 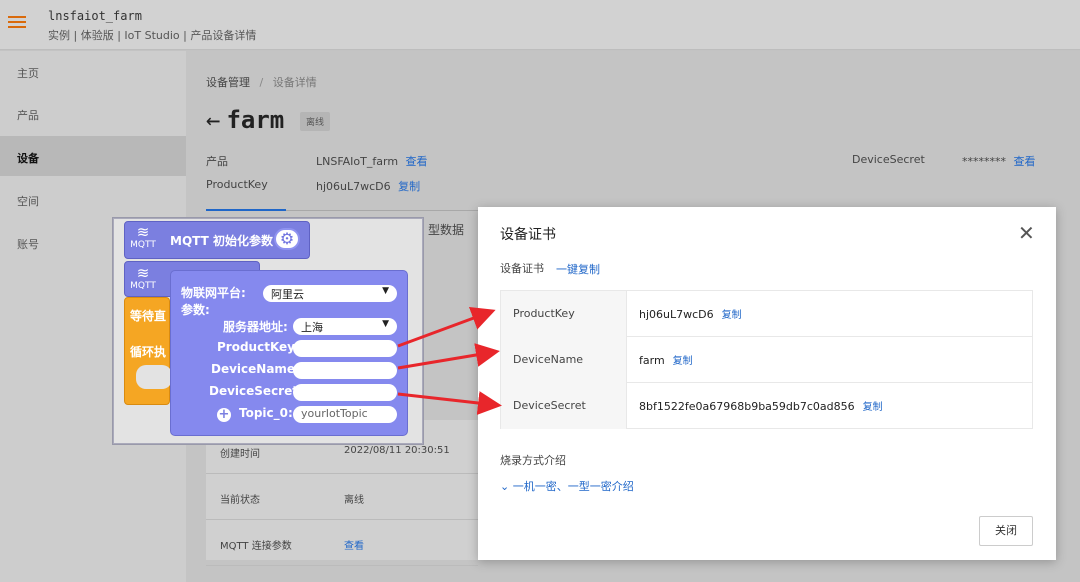 What do you see at coordinates (217, 161) in the screenshot?
I see `product-label: 产品` at bounding box center [217, 161].